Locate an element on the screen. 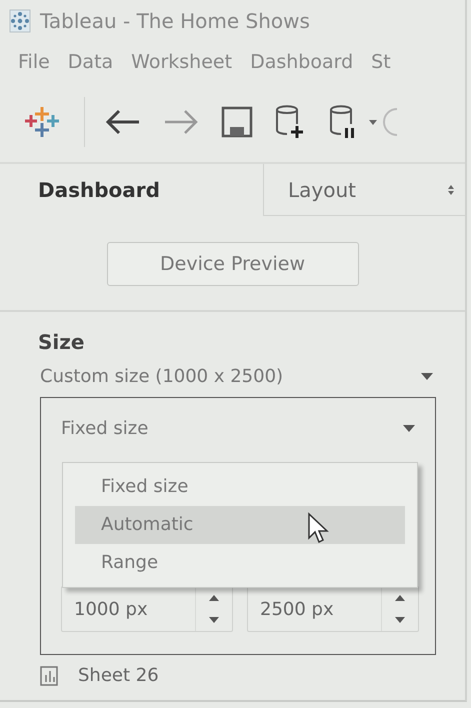  window-title: Tableau - The Home Shows is located at coordinates (175, 21).